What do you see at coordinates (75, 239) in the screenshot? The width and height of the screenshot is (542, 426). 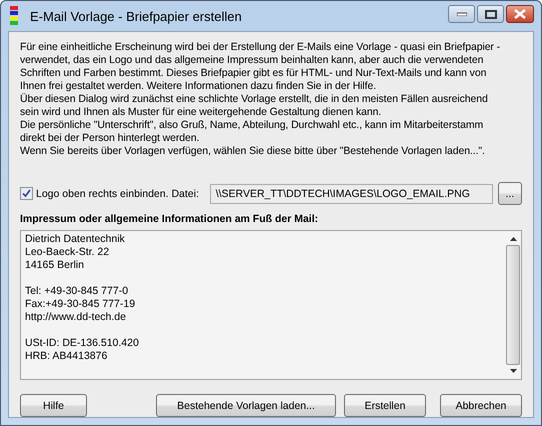 I see `memo-line: Dietrich Datentechnik` at bounding box center [75, 239].